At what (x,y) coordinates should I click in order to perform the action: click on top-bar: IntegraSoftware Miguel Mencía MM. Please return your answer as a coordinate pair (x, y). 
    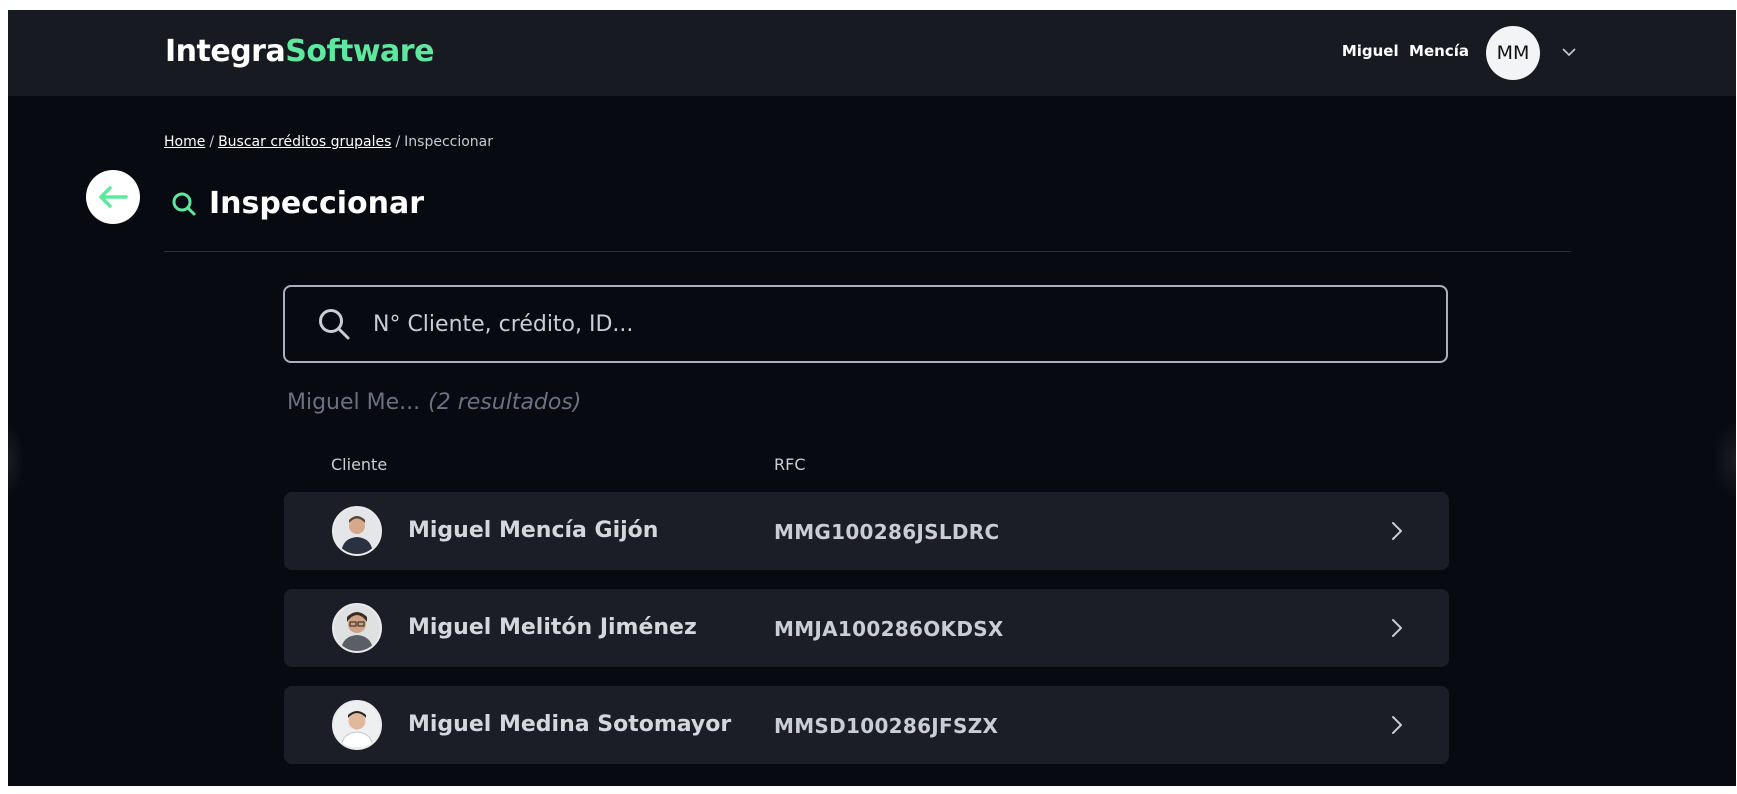
    Looking at the image, I should click on (872, 53).